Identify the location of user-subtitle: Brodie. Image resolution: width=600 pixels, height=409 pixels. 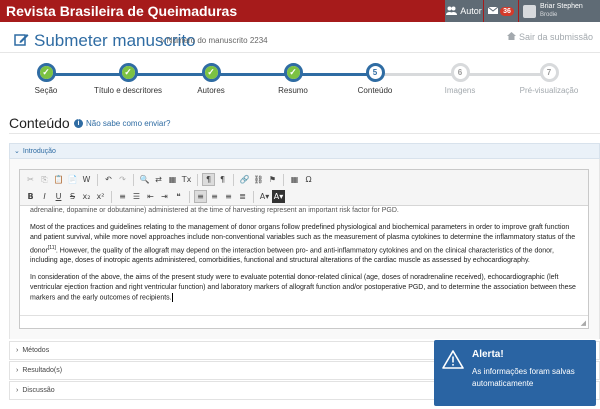
(549, 15).